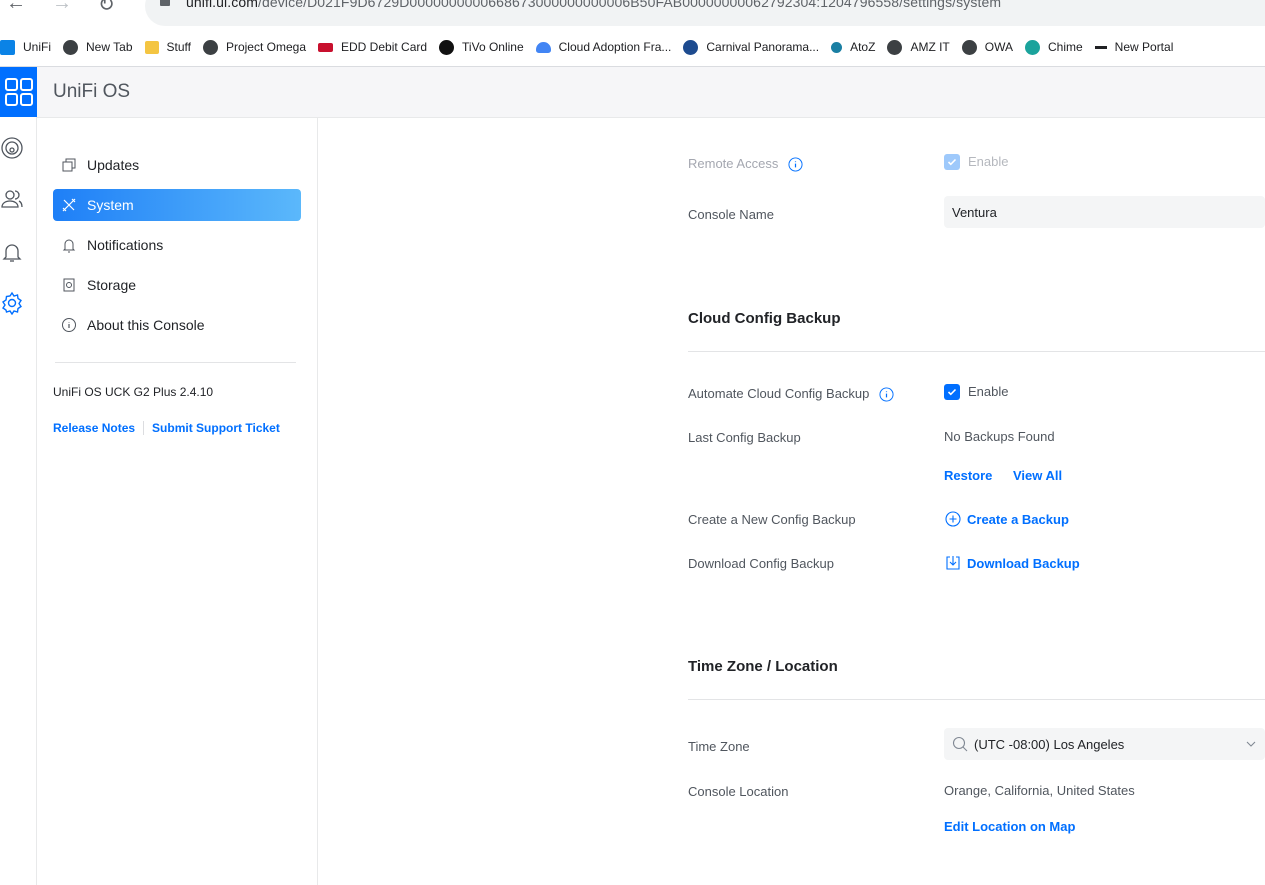 This screenshot has height=885, width=1265. I want to click on sidebar-item-storage: Storage, so click(177, 285).